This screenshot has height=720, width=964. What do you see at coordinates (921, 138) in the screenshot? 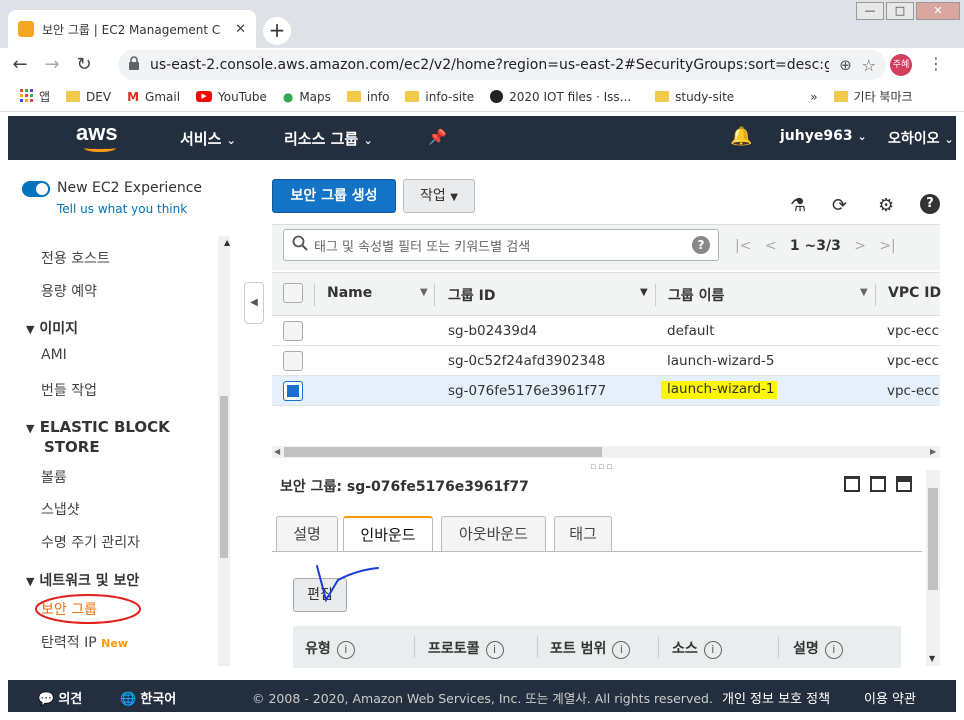
I see `region-menu: 오하이오 ⌄` at bounding box center [921, 138].